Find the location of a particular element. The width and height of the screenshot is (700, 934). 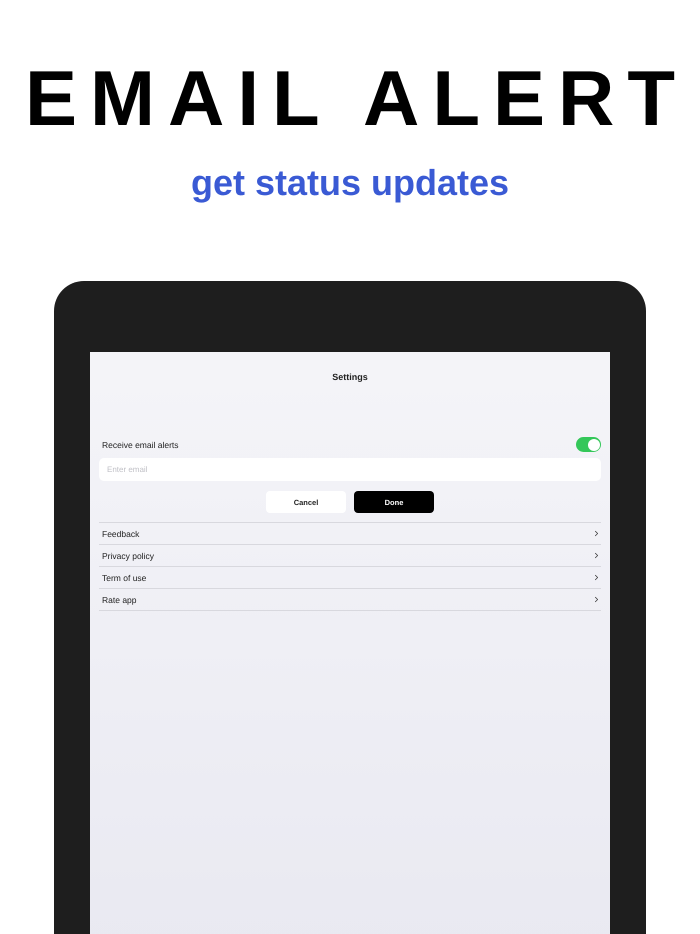

screen-title: Settings is located at coordinates (350, 377).